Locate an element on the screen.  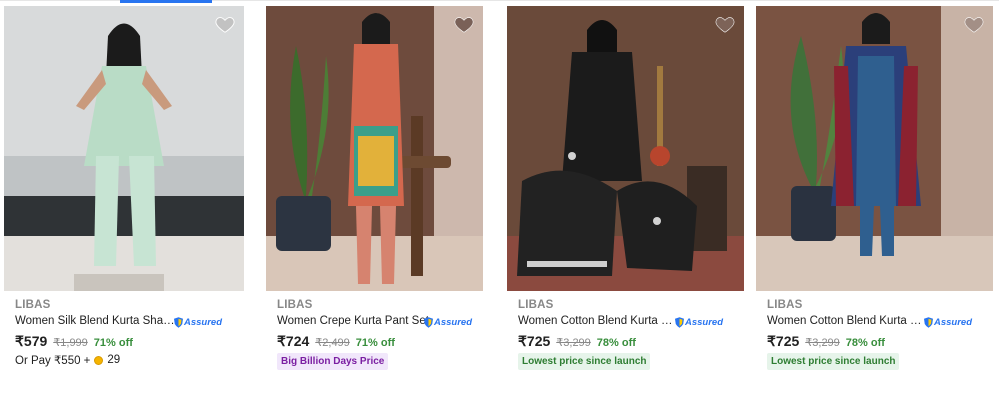
active-tab-indicator is located at coordinates (166, 1).